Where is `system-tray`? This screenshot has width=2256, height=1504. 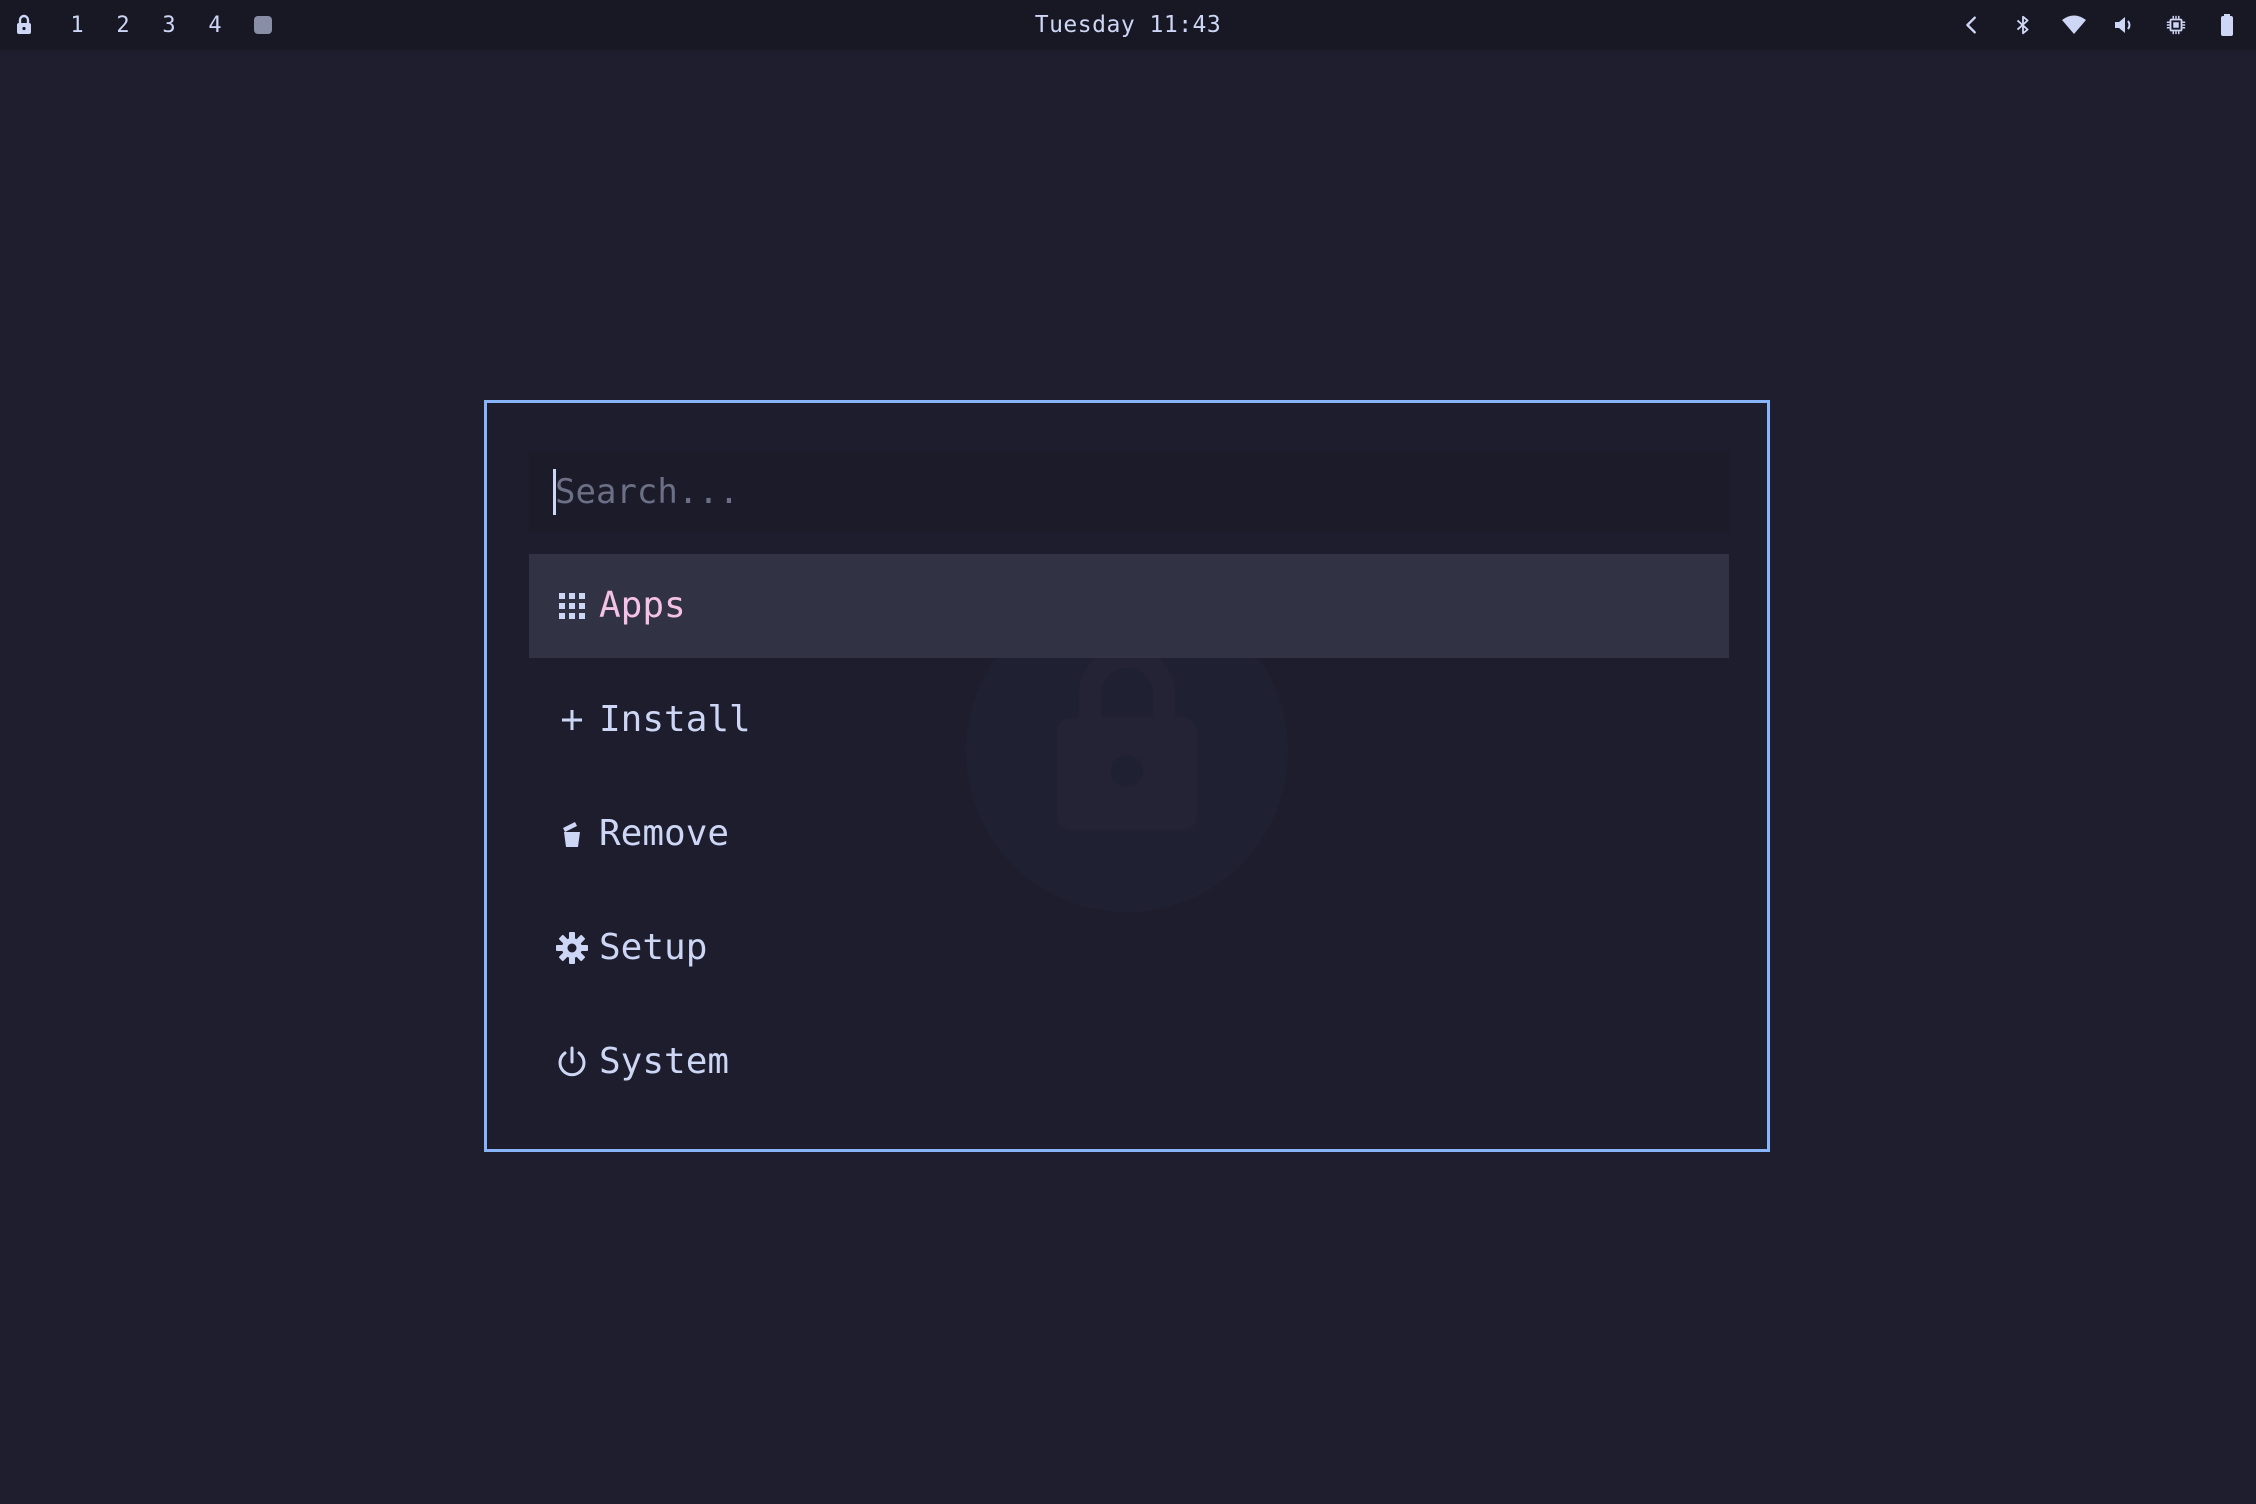 system-tray is located at coordinates (2087, 25).